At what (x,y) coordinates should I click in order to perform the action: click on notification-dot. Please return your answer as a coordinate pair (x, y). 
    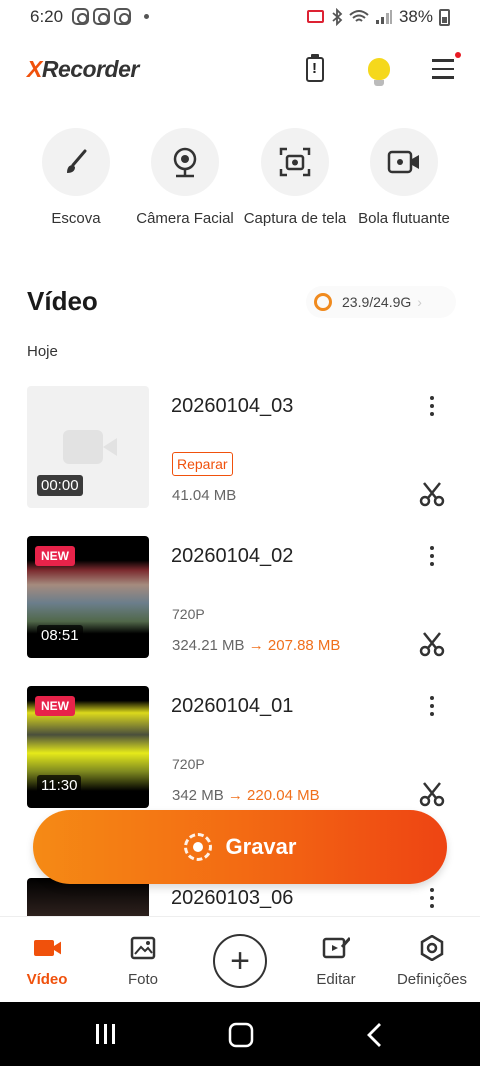
    Looking at the image, I should click on (458, 55).